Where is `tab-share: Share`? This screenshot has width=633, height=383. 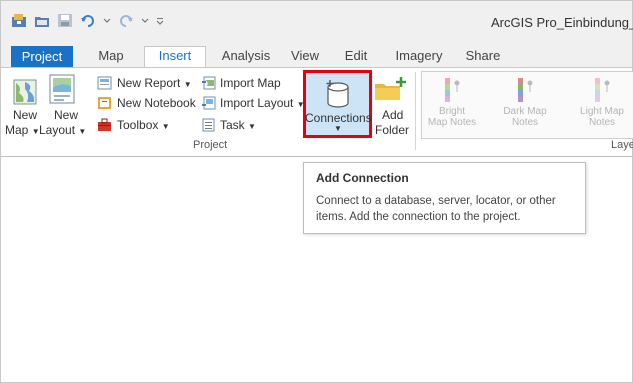
tab-share: Share is located at coordinates (483, 57).